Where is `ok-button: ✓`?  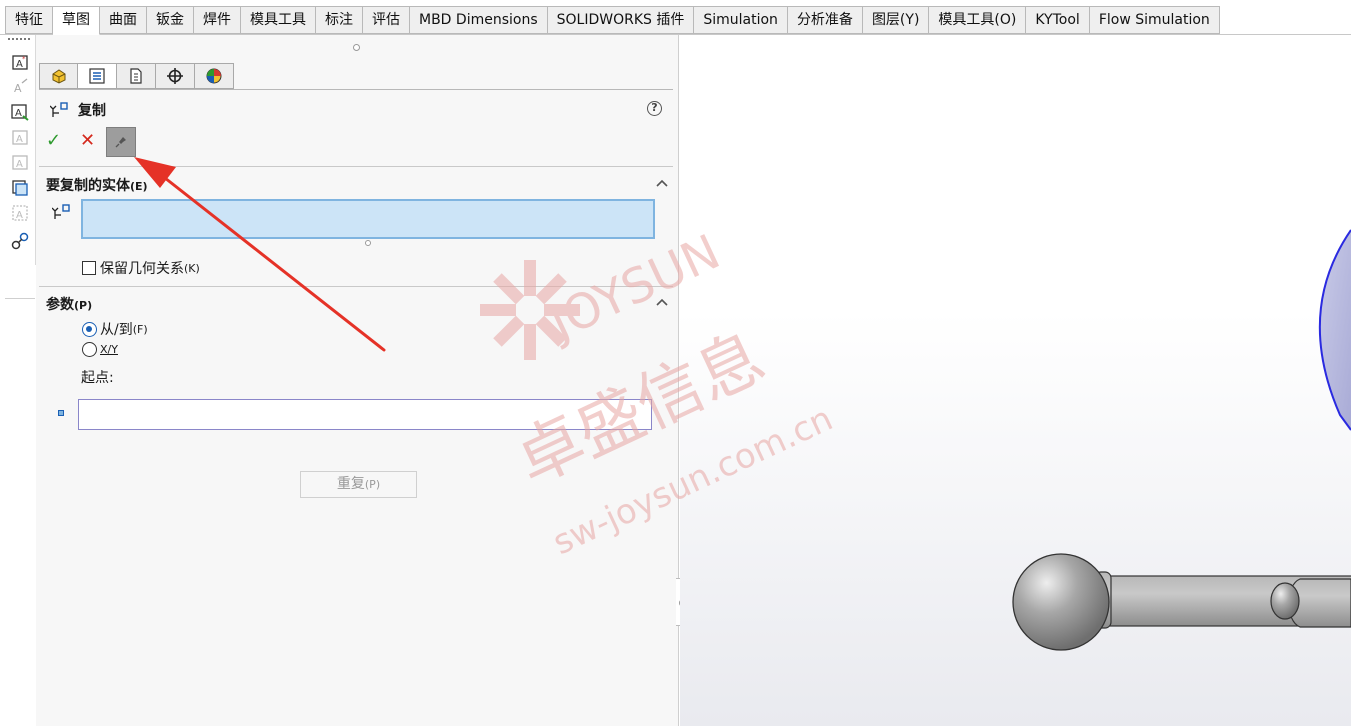 ok-button: ✓ is located at coordinates (56, 141).